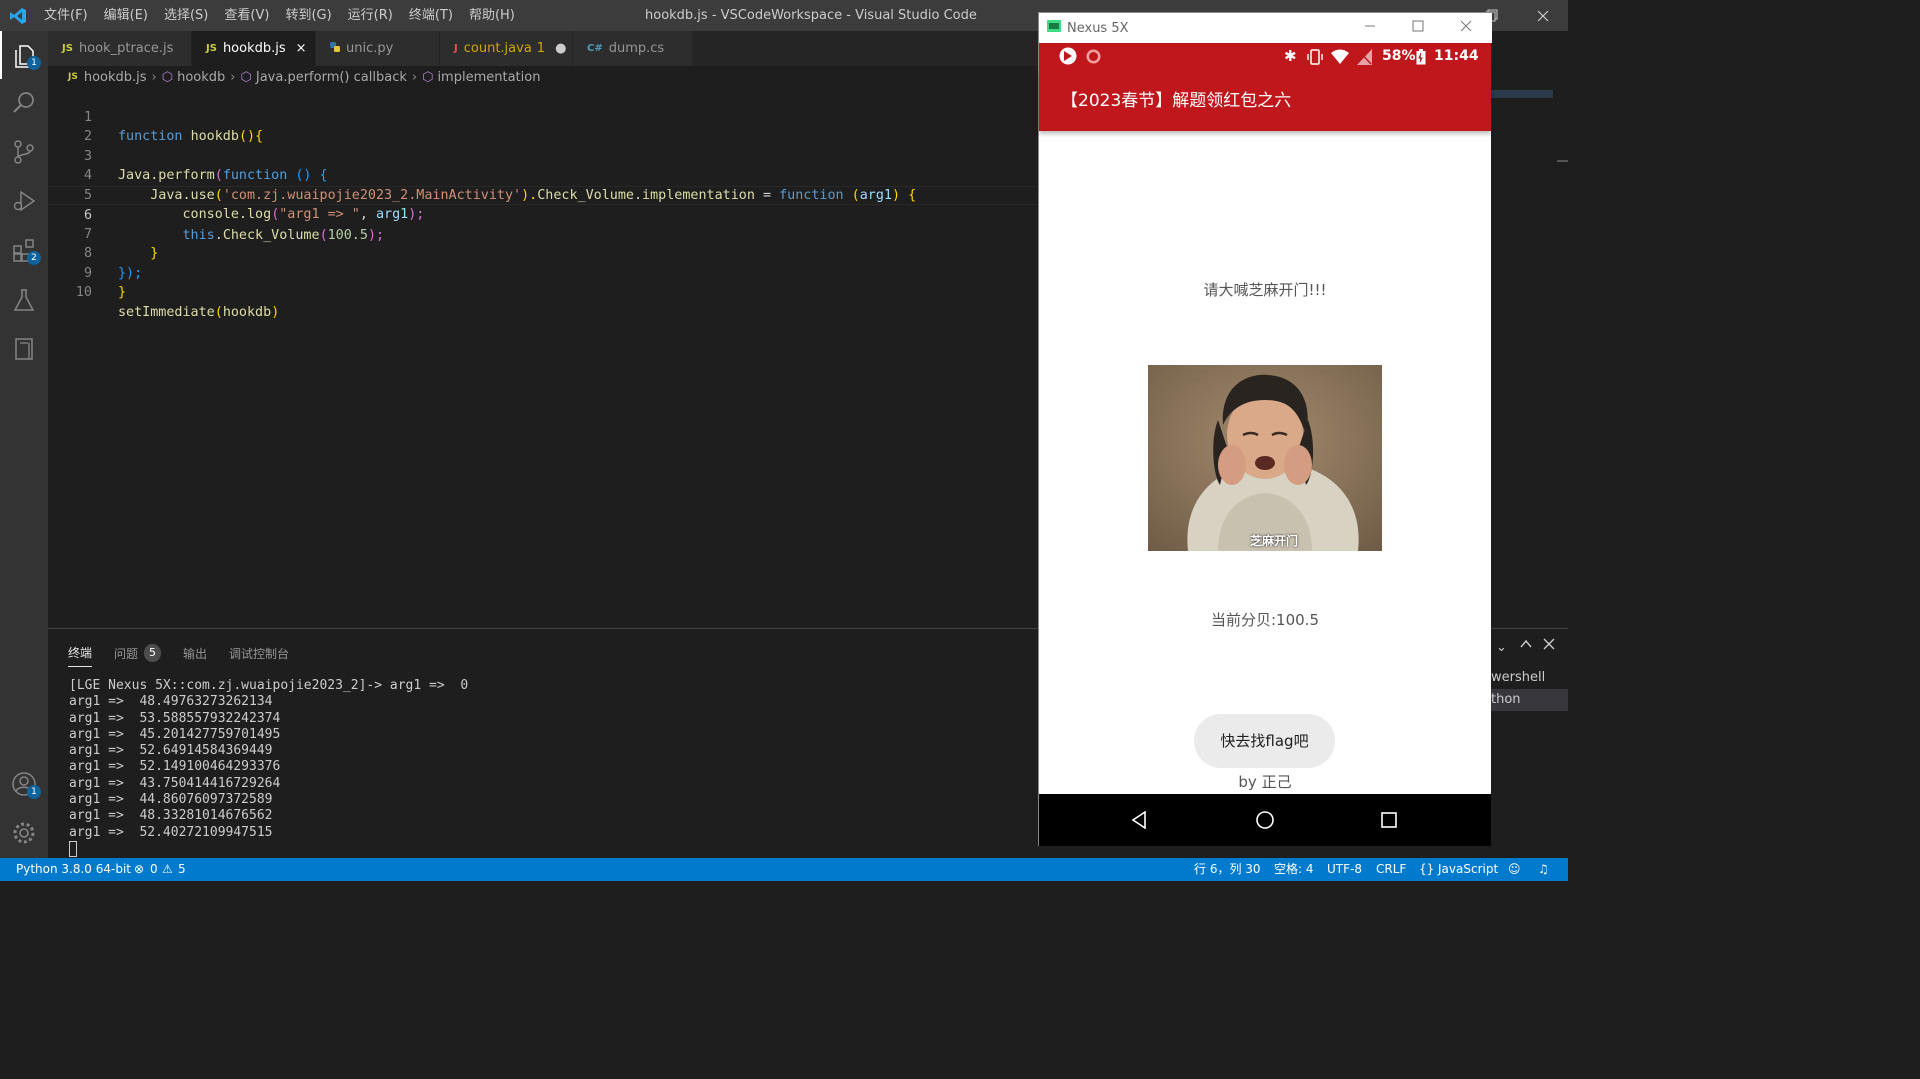 The height and width of the screenshot is (1079, 1920). Describe the element at coordinates (167, 869) in the screenshot. I see `warning-icon: ⚠` at that location.